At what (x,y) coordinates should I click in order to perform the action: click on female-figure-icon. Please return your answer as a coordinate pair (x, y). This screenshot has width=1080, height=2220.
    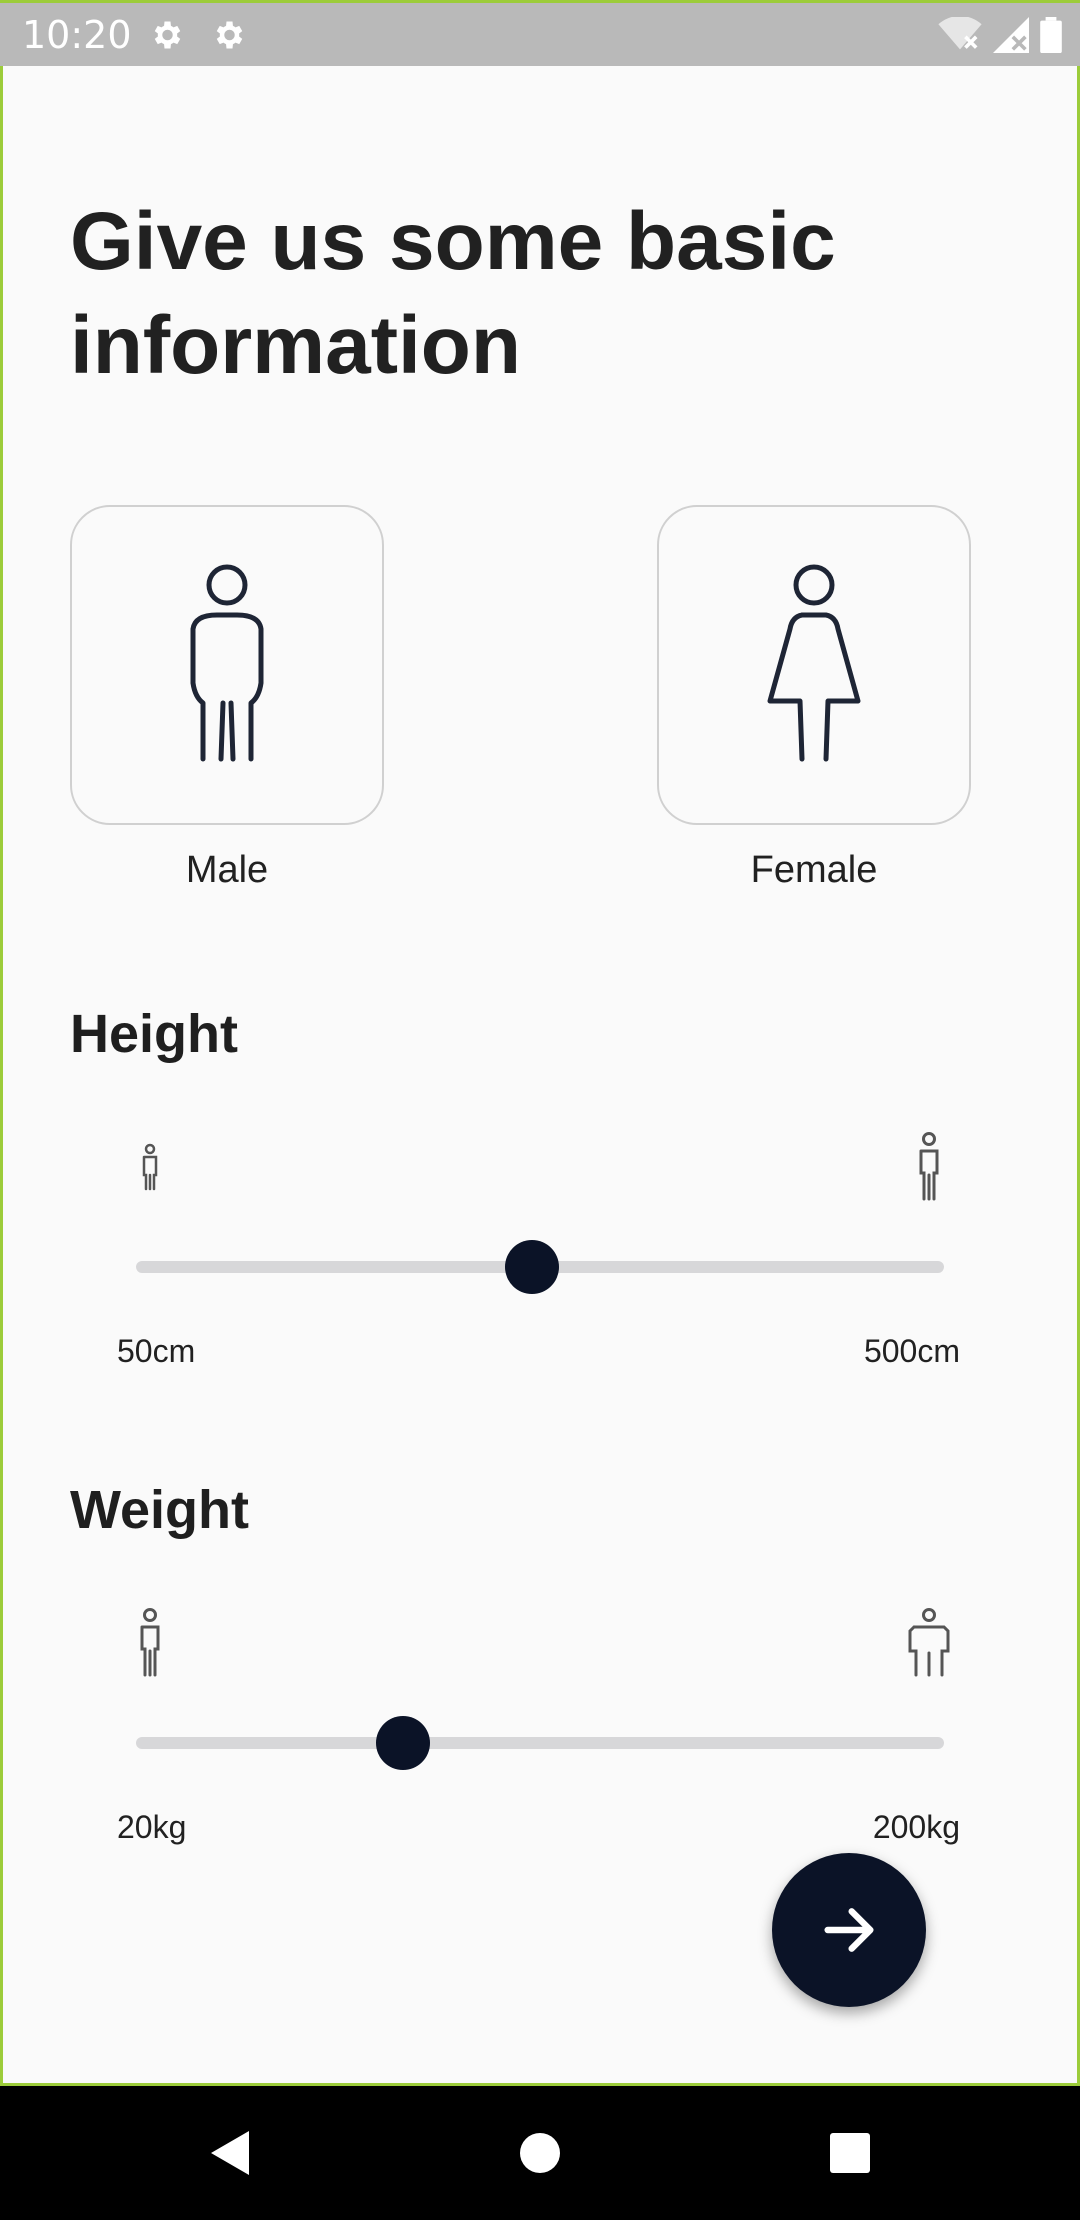
    Looking at the image, I should click on (814, 663).